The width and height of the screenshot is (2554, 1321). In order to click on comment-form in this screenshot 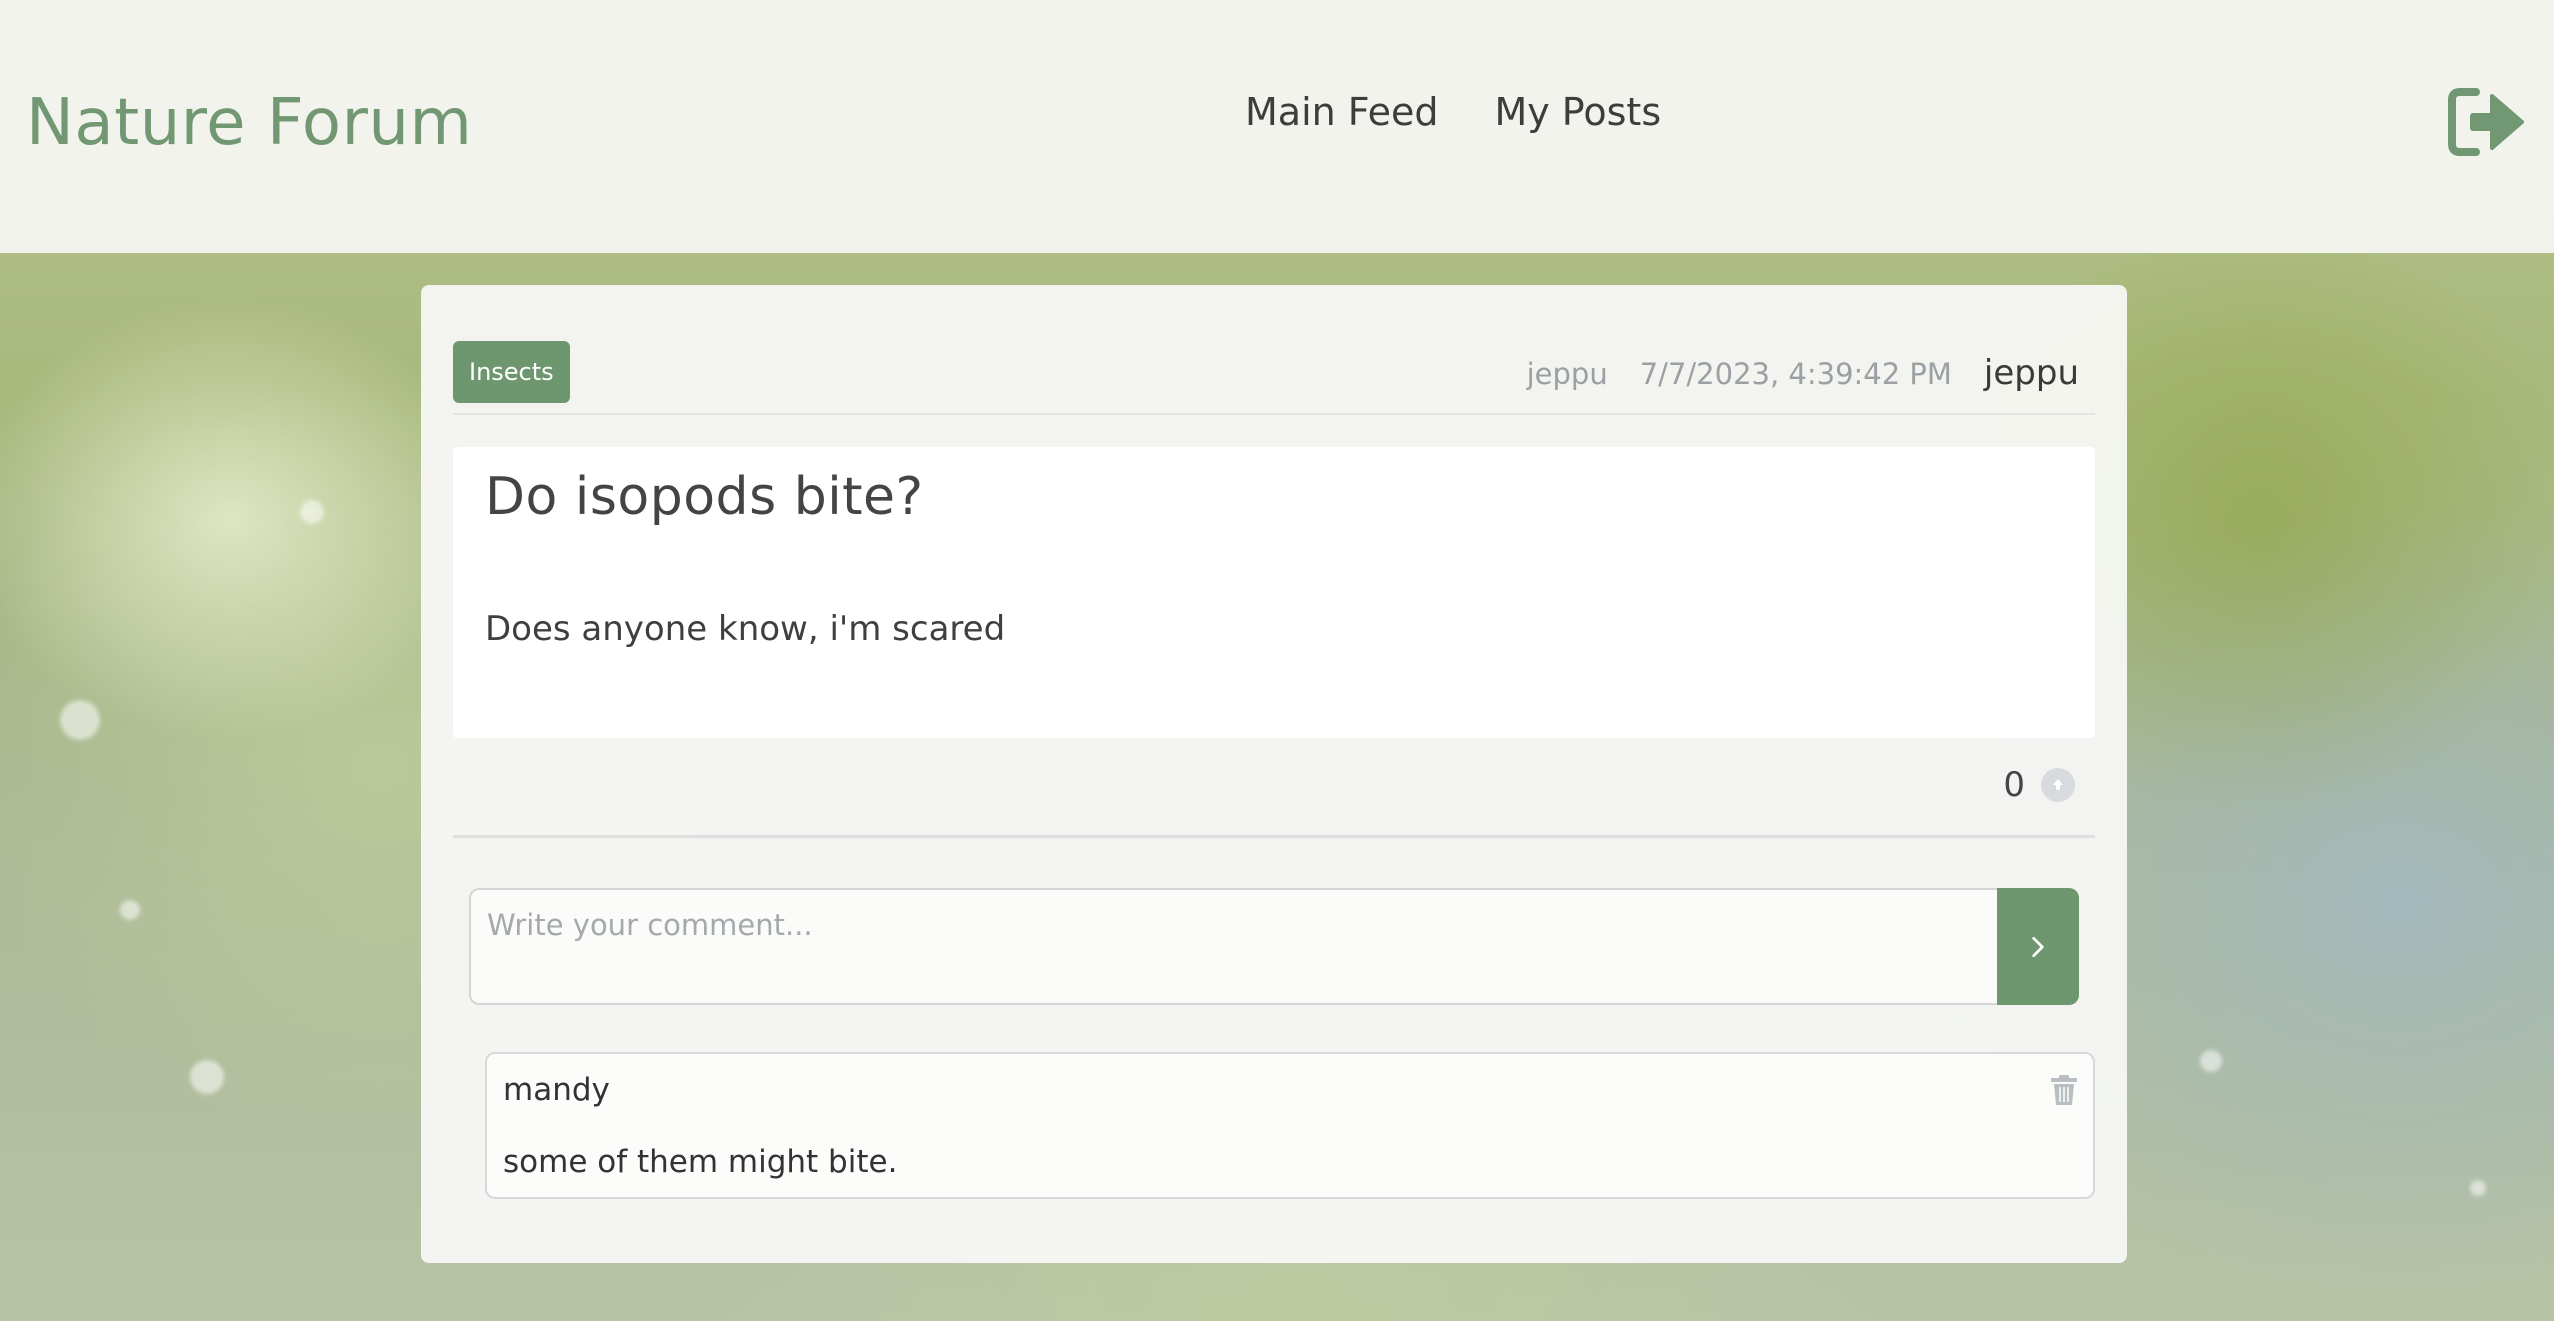, I will do `click(1274, 946)`.